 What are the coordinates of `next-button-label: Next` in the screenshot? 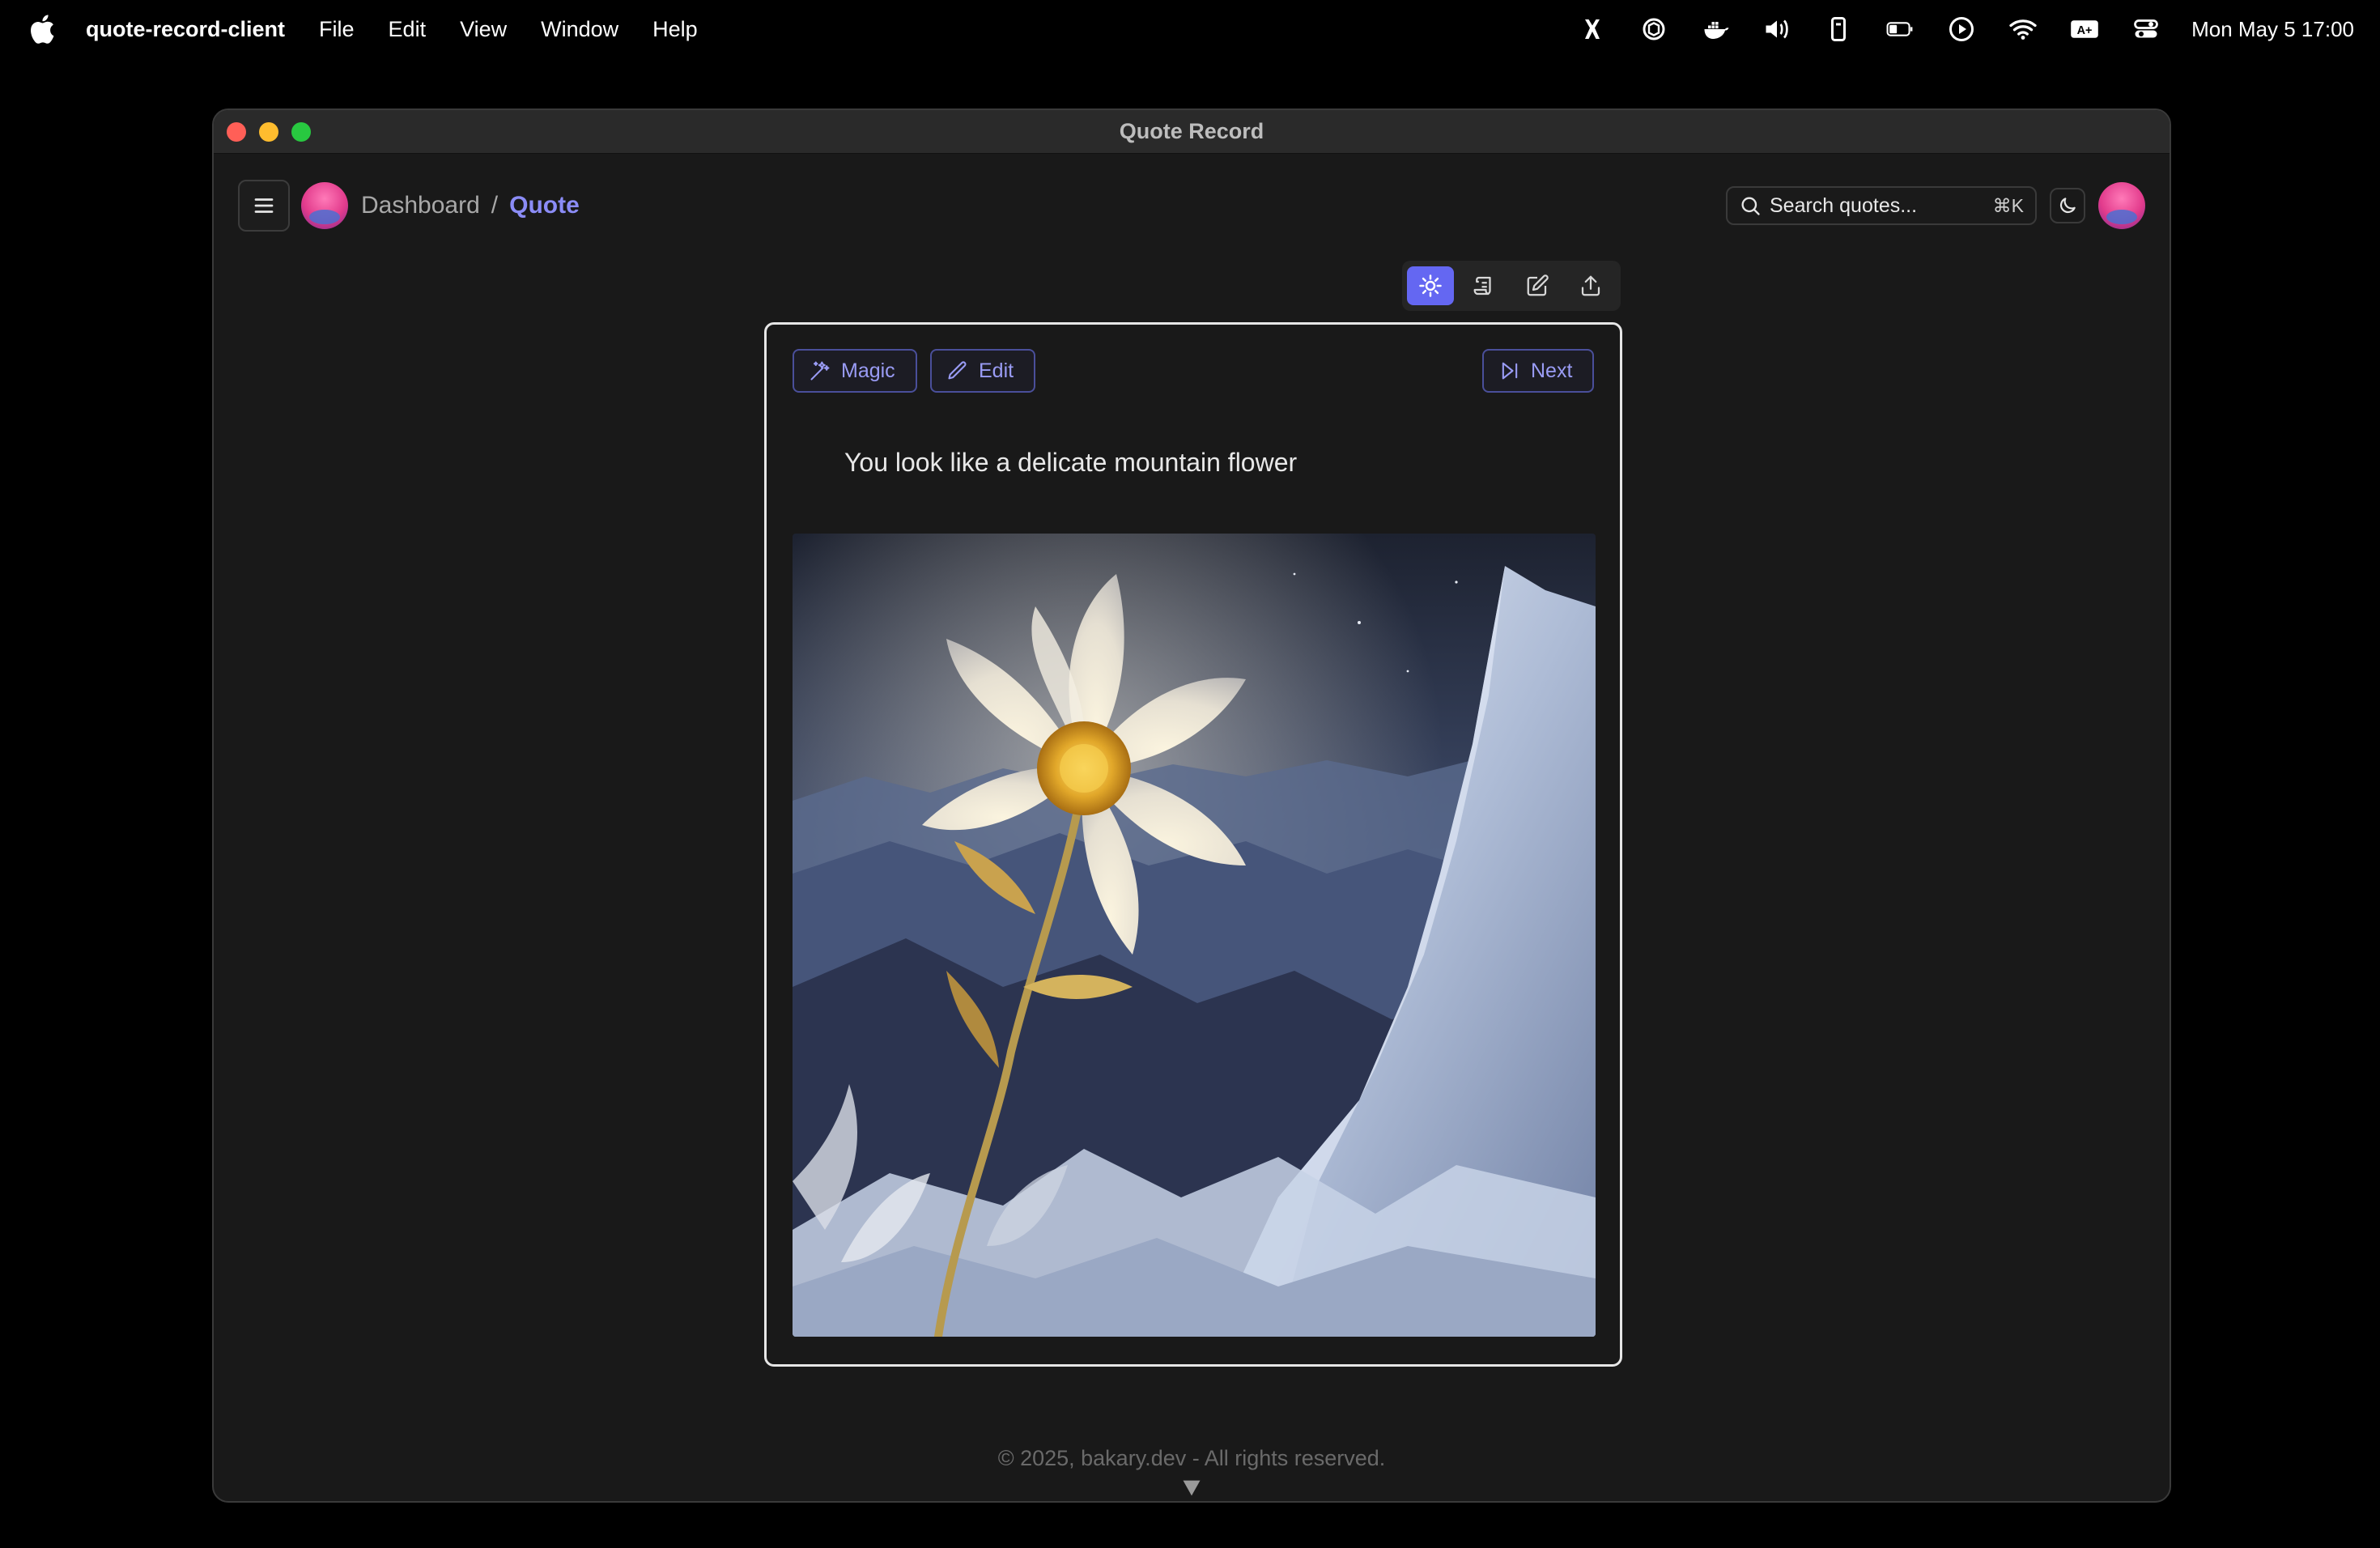 It's located at (1552, 371).